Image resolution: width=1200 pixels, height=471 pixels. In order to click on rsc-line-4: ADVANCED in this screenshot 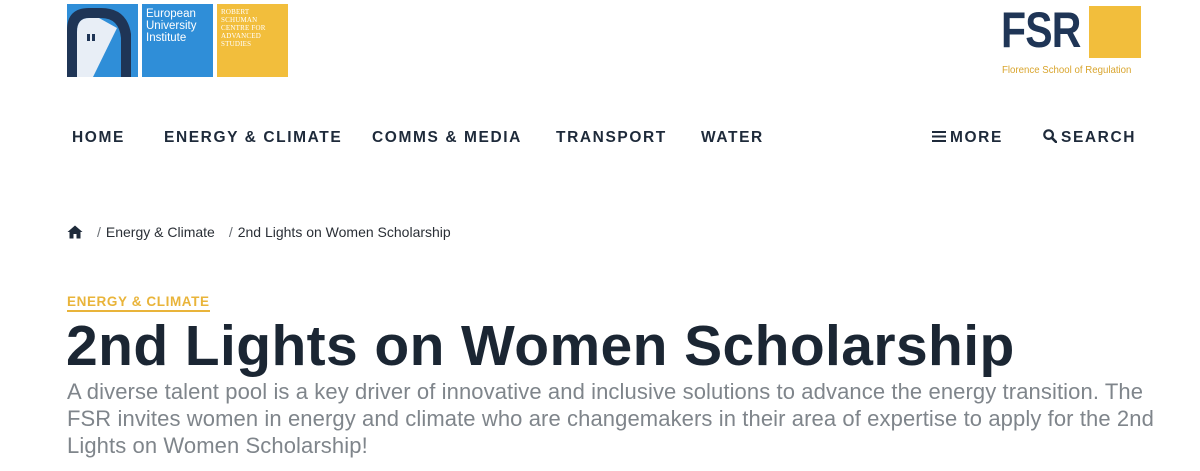, I will do `click(241, 36)`.